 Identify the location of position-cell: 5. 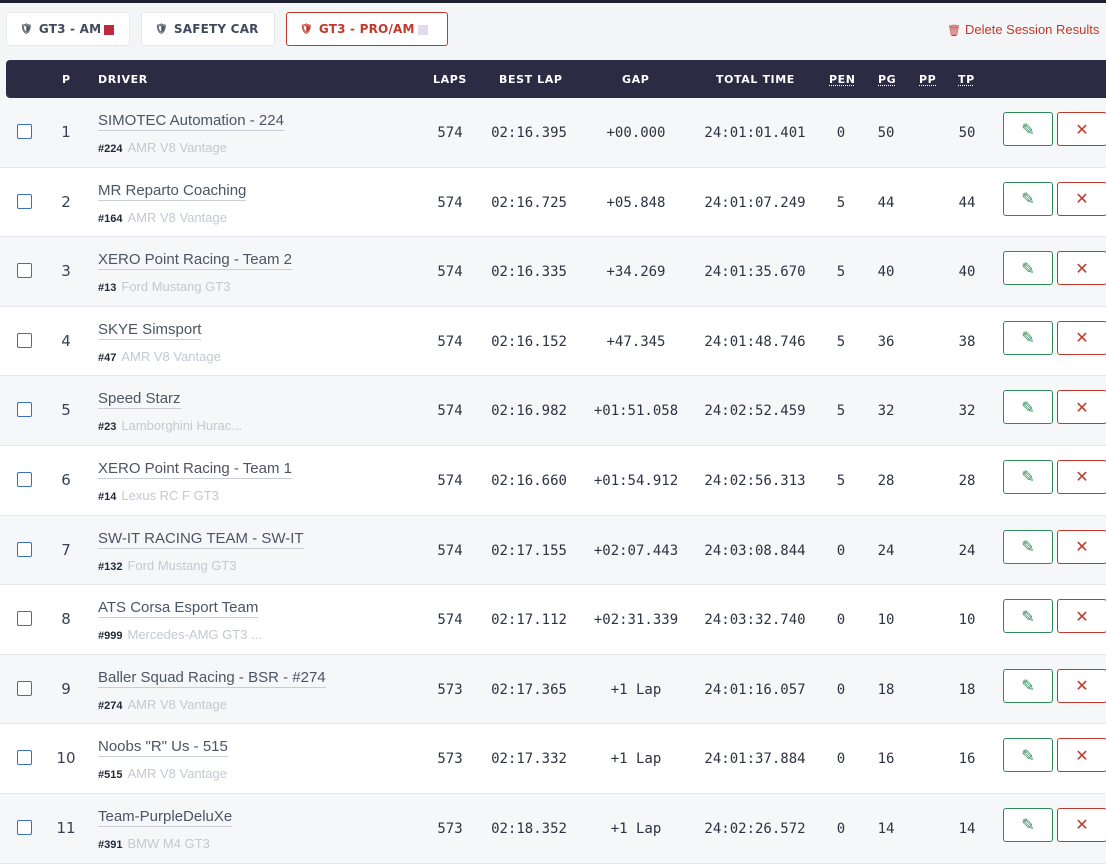
(66, 410).